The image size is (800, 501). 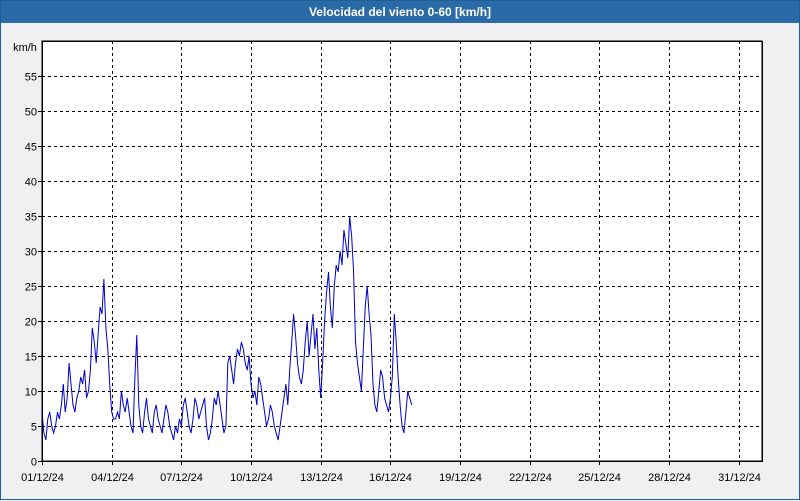 What do you see at coordinates (31, 148) in the screenshot?
I see `y-tick-label: 45` at bounding box center [31, 148].